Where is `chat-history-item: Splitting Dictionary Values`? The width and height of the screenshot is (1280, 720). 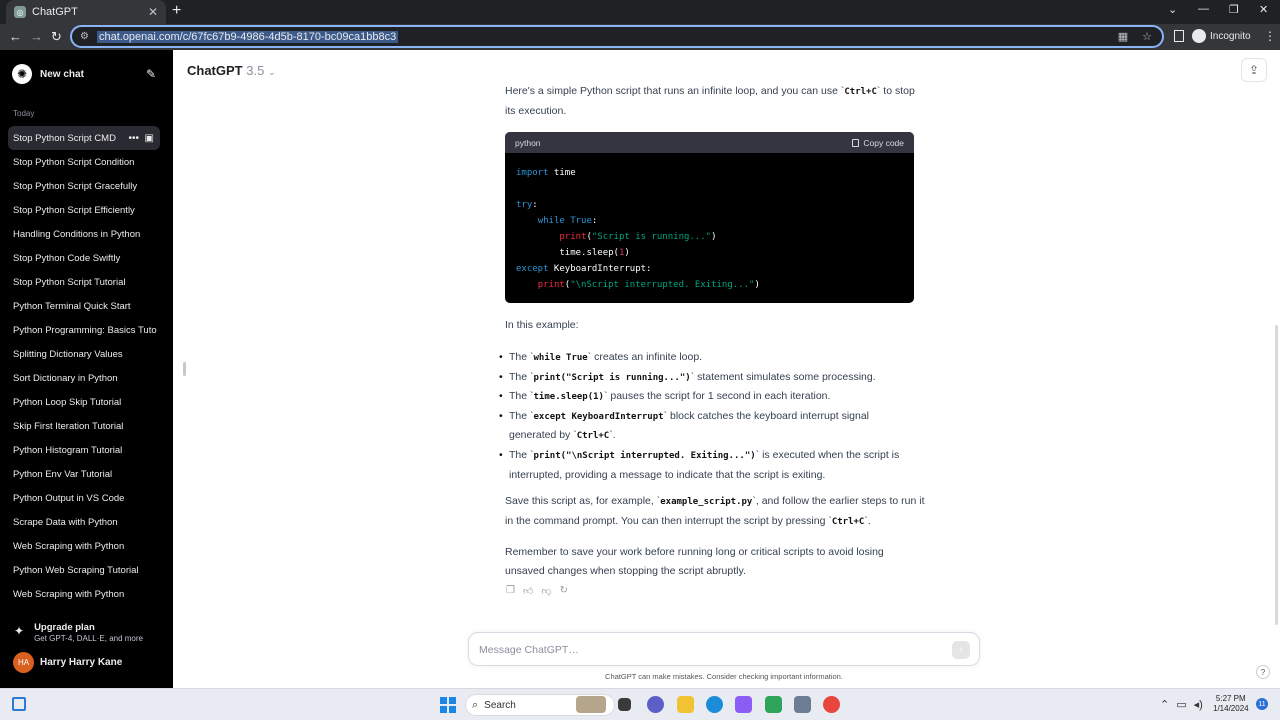
chat-history-item: Splitting Dictionary Values is located at coordinates (84, 354).